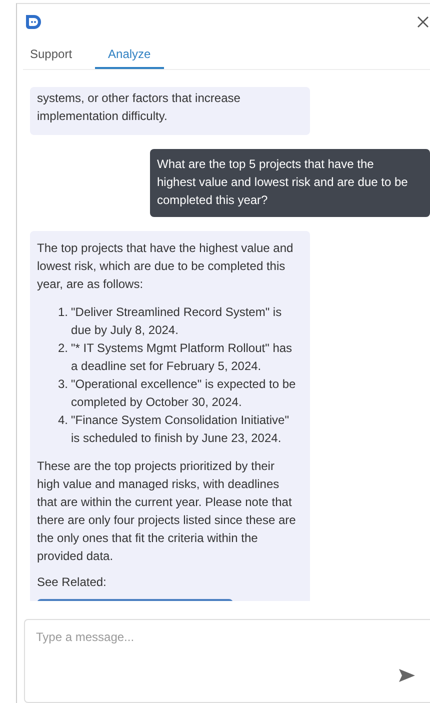  Describe the element at coordinates (63, 312) in the screenshot. I see `list-number: 1.` at that location.